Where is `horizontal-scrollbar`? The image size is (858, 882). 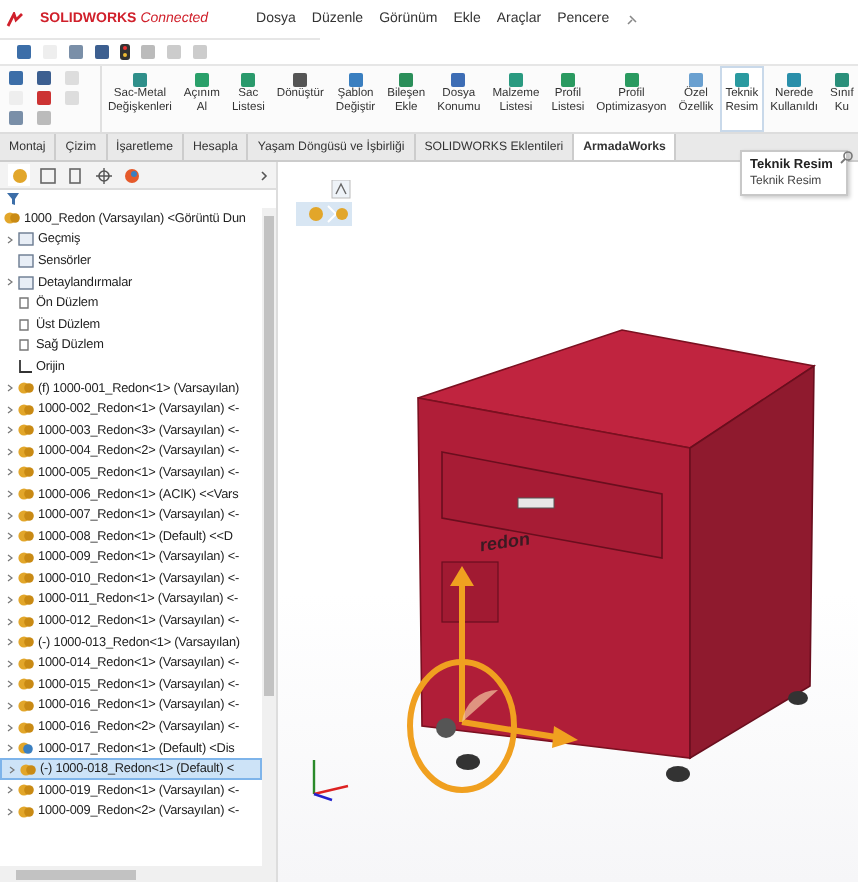 horizontal-scrollbar is located at coordinates (138, 874).